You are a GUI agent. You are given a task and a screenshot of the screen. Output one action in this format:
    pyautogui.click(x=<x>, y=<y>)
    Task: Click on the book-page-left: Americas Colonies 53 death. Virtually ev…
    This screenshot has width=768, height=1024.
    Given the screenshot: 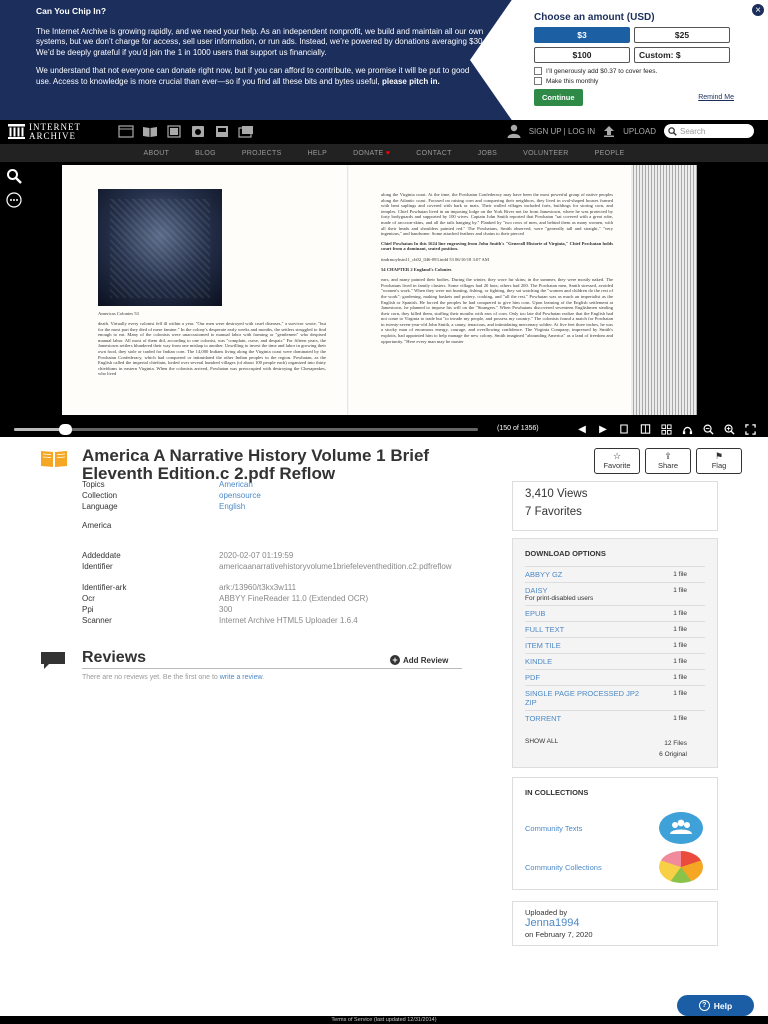 What is the action you would take?
    pyautogui.click(x=205, y=290)
    